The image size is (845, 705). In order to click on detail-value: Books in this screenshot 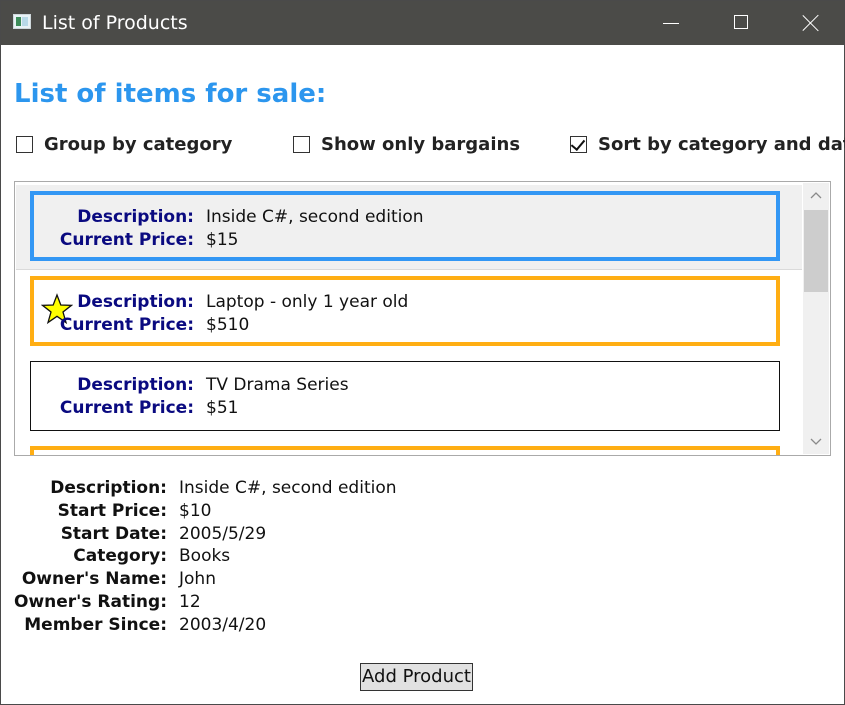, I will do `click(205, 556)`.